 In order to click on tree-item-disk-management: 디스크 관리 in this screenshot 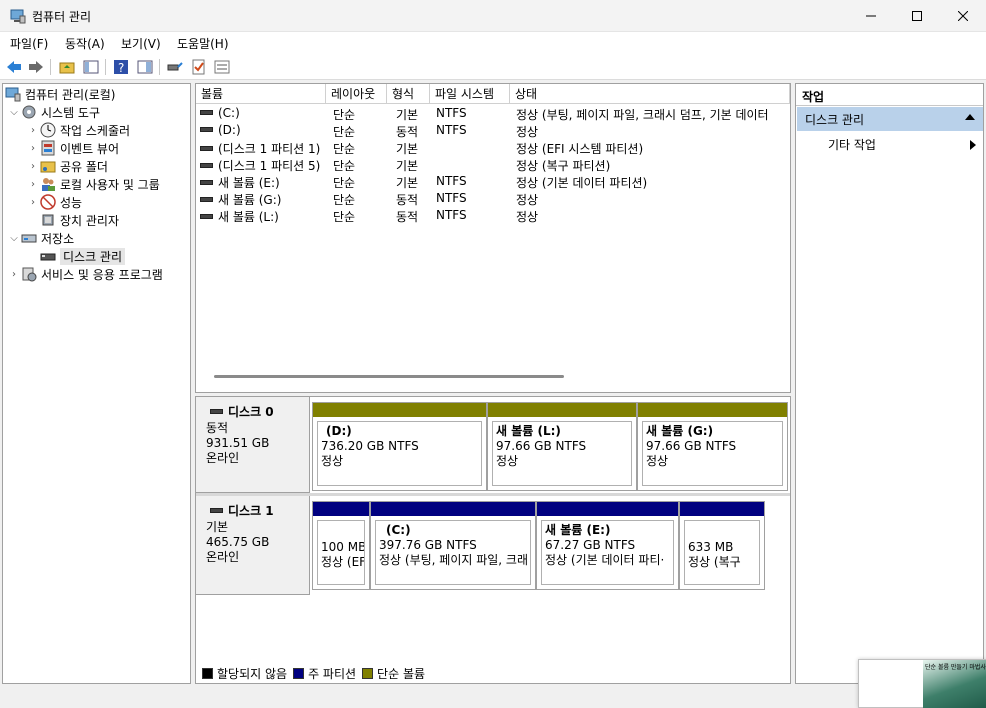, I will do `click(83, 256)`.